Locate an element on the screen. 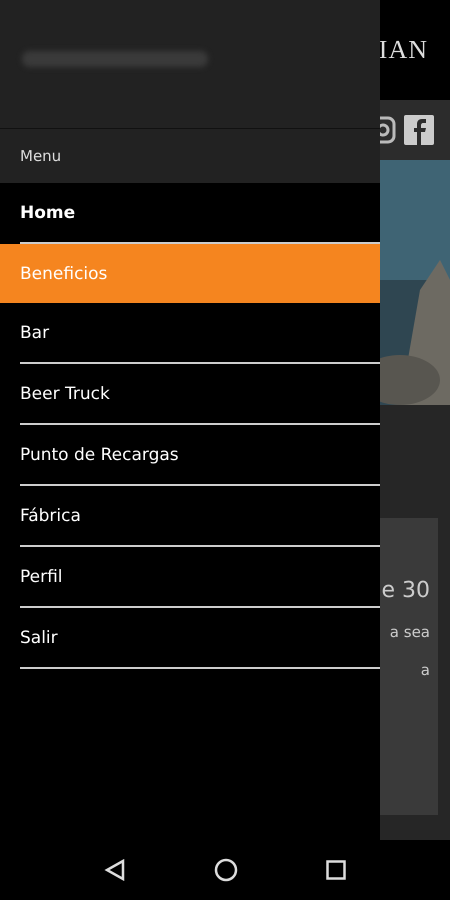  menu-item: Home is located at coordinates (190, 212).